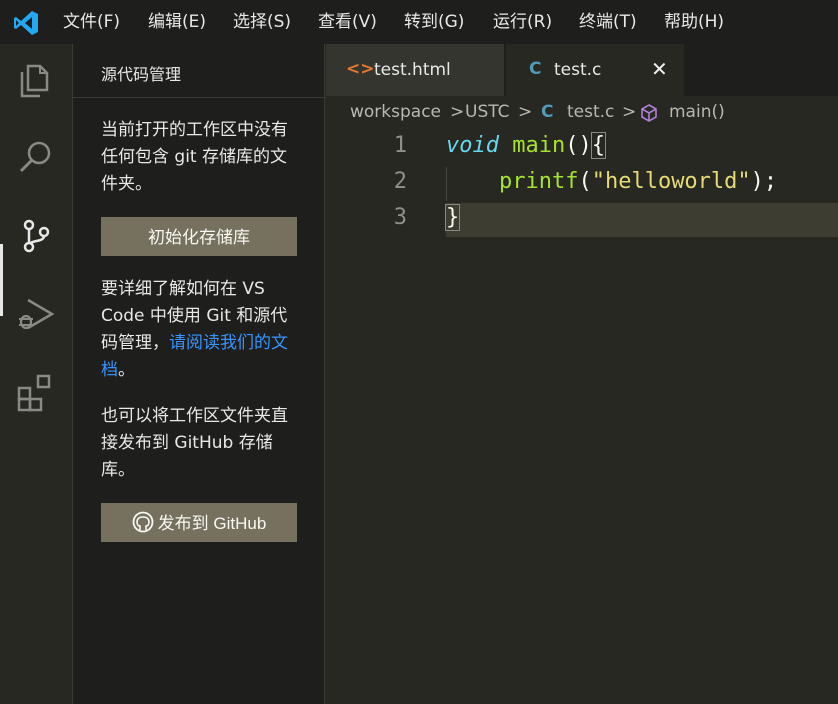  What do you see at coordinates (143, 522) in the screenshot?
I see `github-icon` at bounding box center [143, 522].